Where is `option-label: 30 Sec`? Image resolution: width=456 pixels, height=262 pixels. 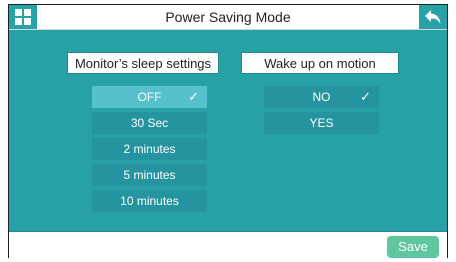 option-label: 30 Sec is located at coordinates (149, 123).